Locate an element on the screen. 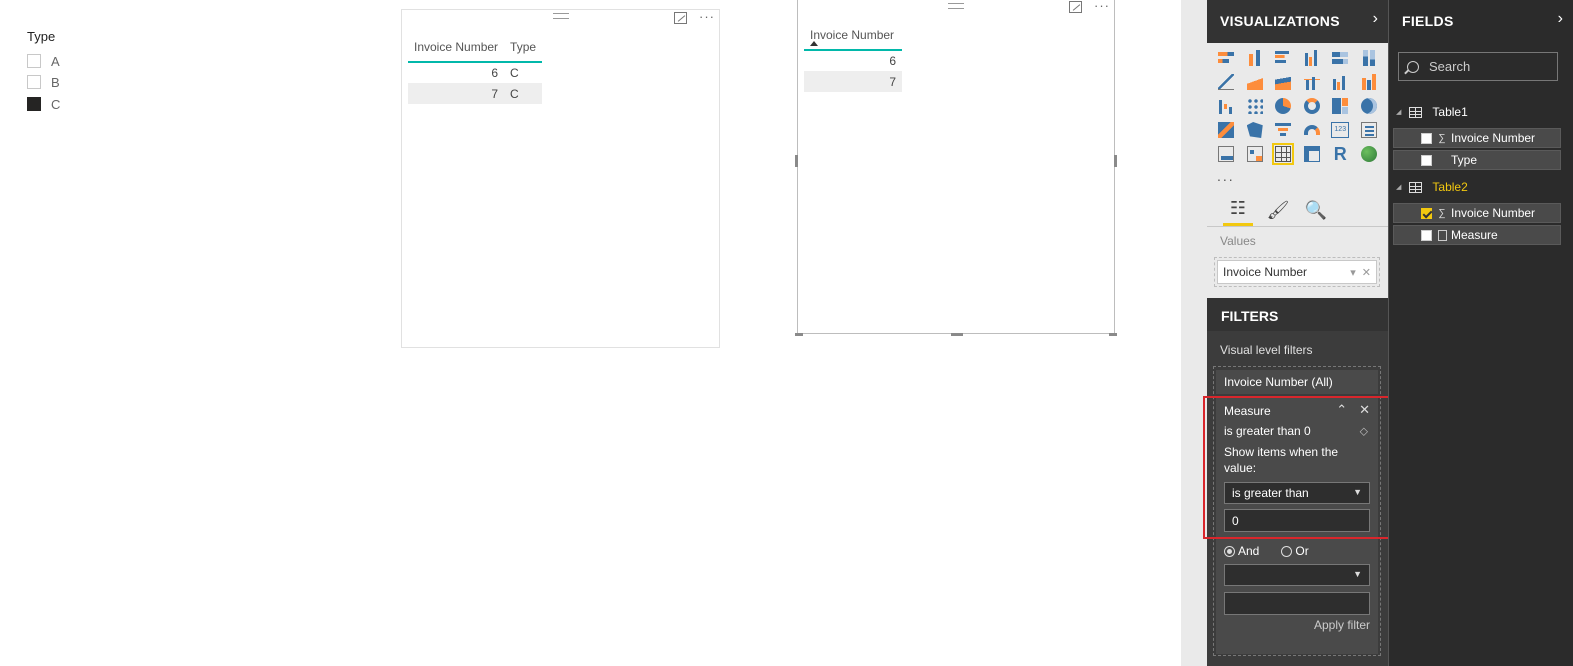  map-icon is located at coordinates (1369, 106).